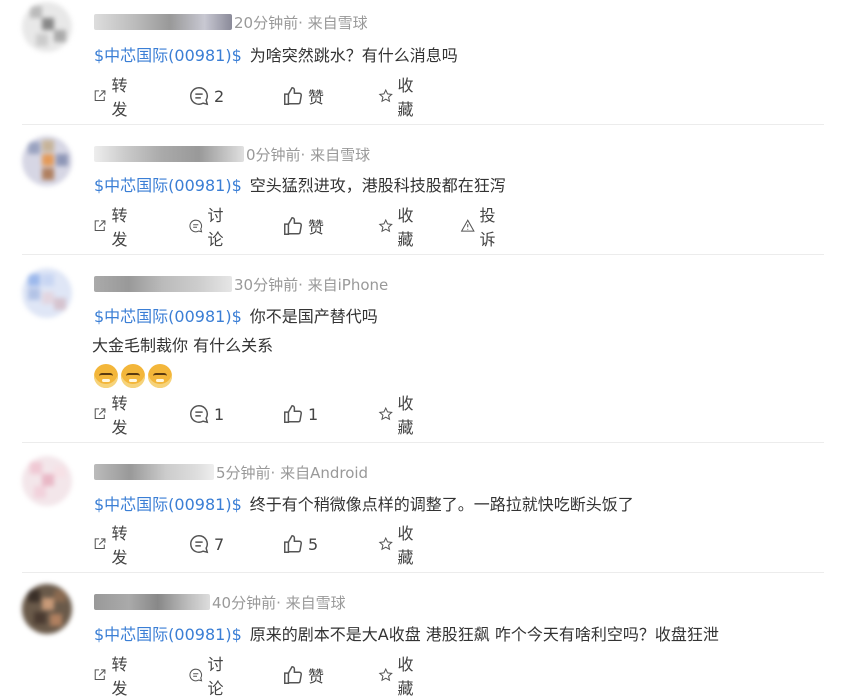 Image resolution: width=864 pixels, height=699 pixels. What do you see at coordinates (279, 602) in the screenshot?
I see `post-time-source: 40分钟前· 来自雪球` at bounding box center [279, 602].